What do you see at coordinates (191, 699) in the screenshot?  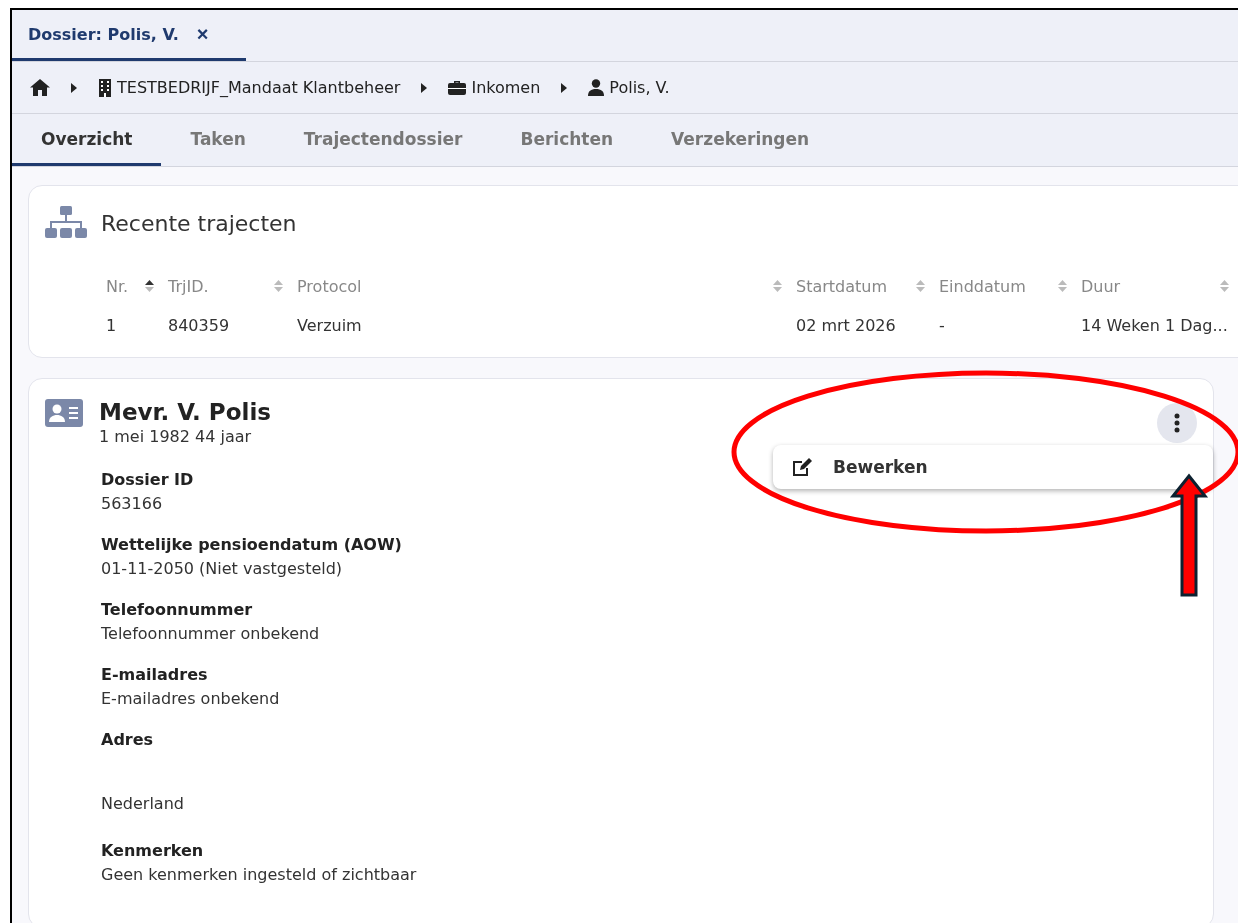 I see `field-value: E-mailadres onbekend` at bounding box center [191, 699].